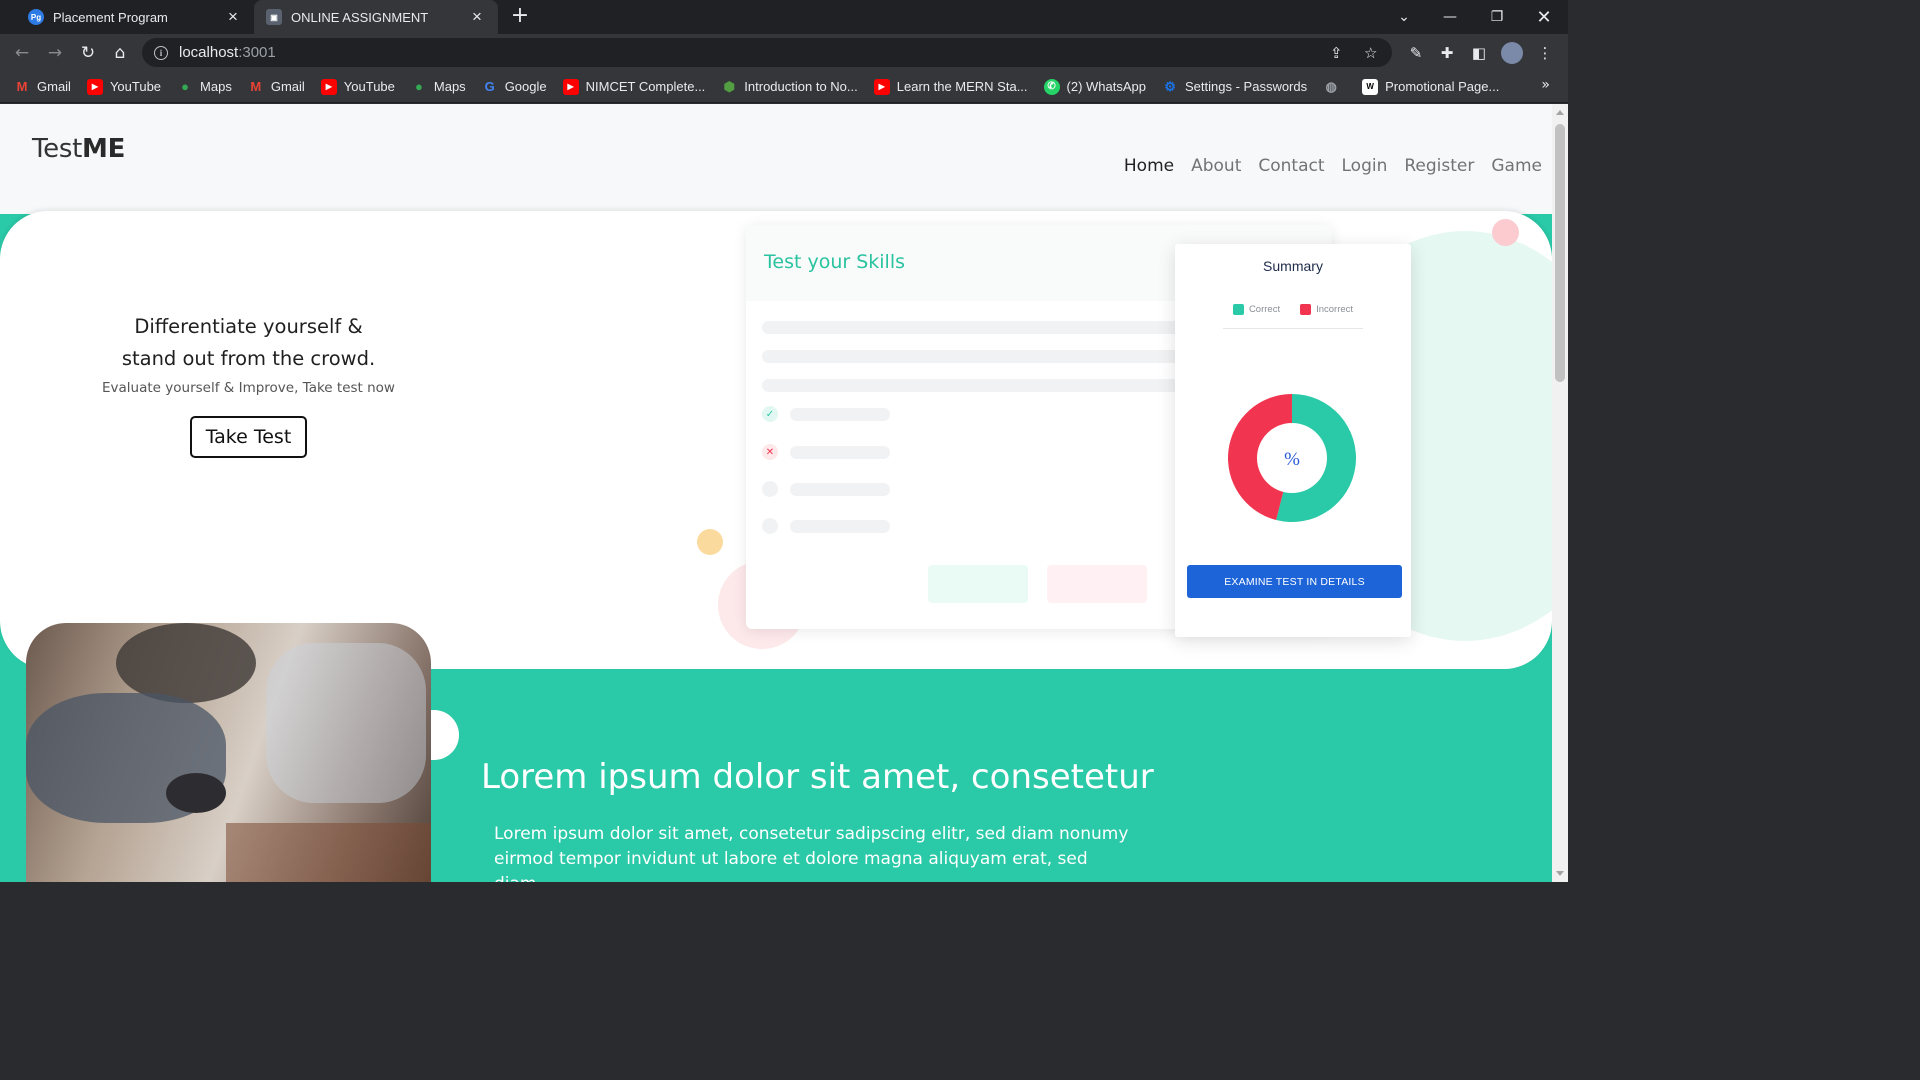 The height and width of the screenshot is (1080, 1920). I want to click on tab-search-icon: ⌄, so click(1404, 17).